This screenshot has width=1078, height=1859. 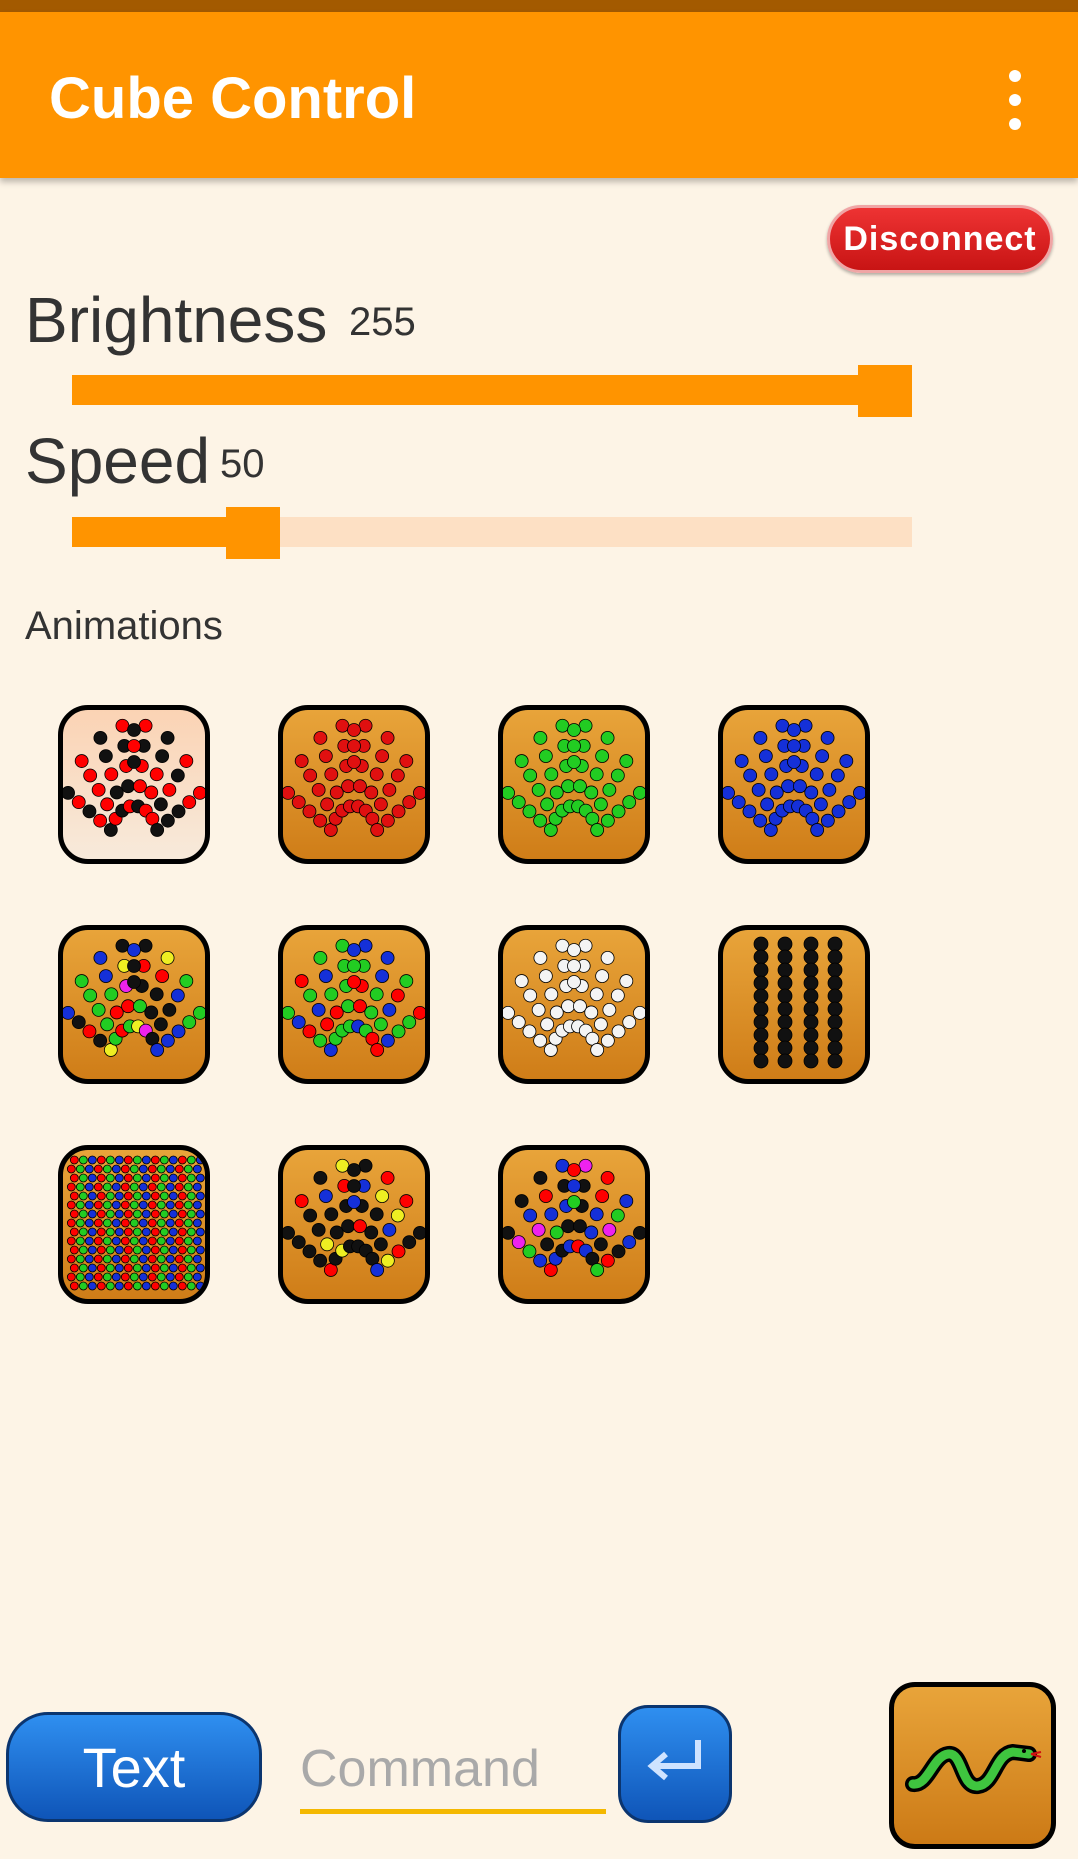 I want to click on red-black-pattern-icon, so click(x=134, y=777).